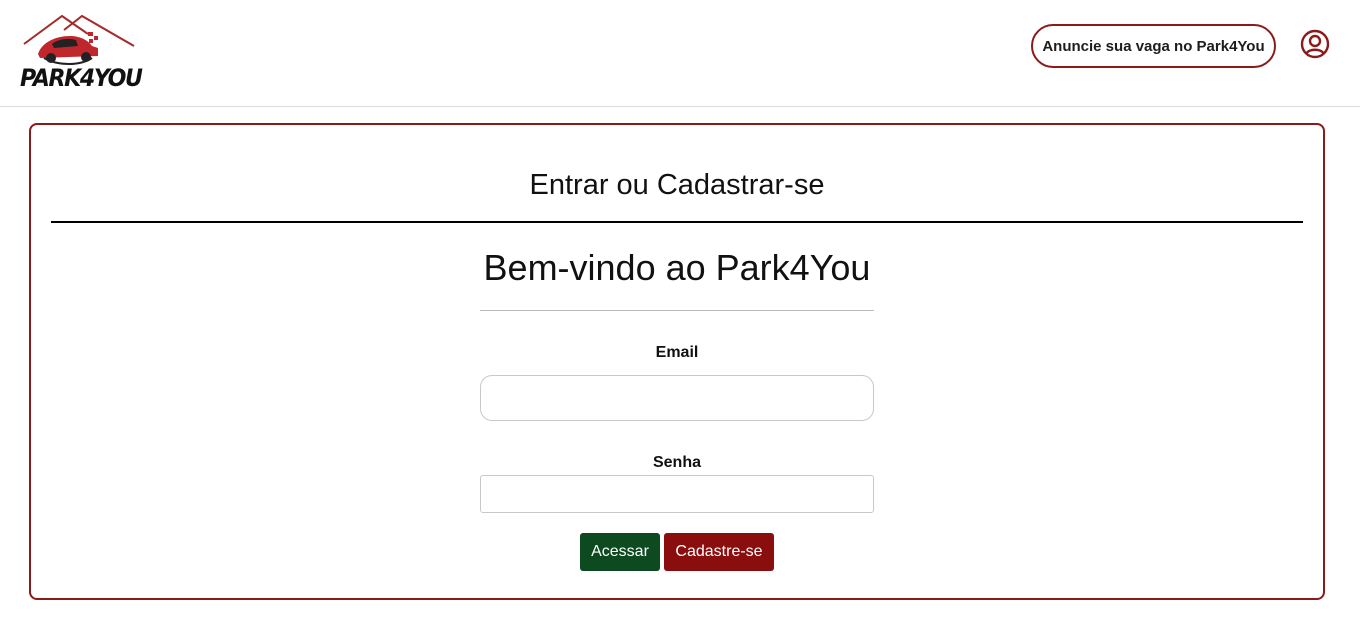 This screenshot has width=1360, height=639. I want to click on login-button: Acessar, so click(620, 552).